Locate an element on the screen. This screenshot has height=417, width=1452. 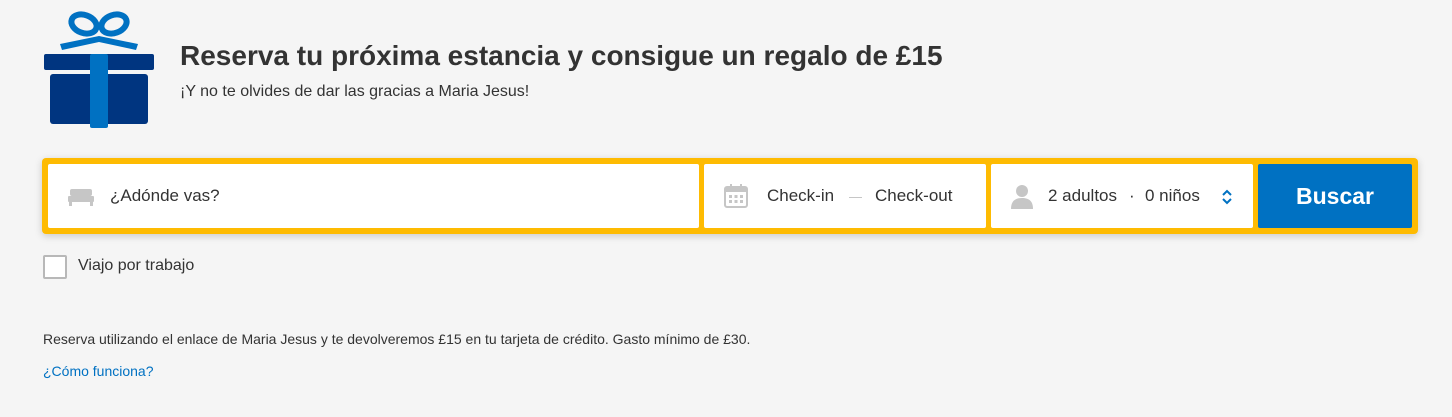
adults-count: 2 adultos is located at coordinates (1082, 195).